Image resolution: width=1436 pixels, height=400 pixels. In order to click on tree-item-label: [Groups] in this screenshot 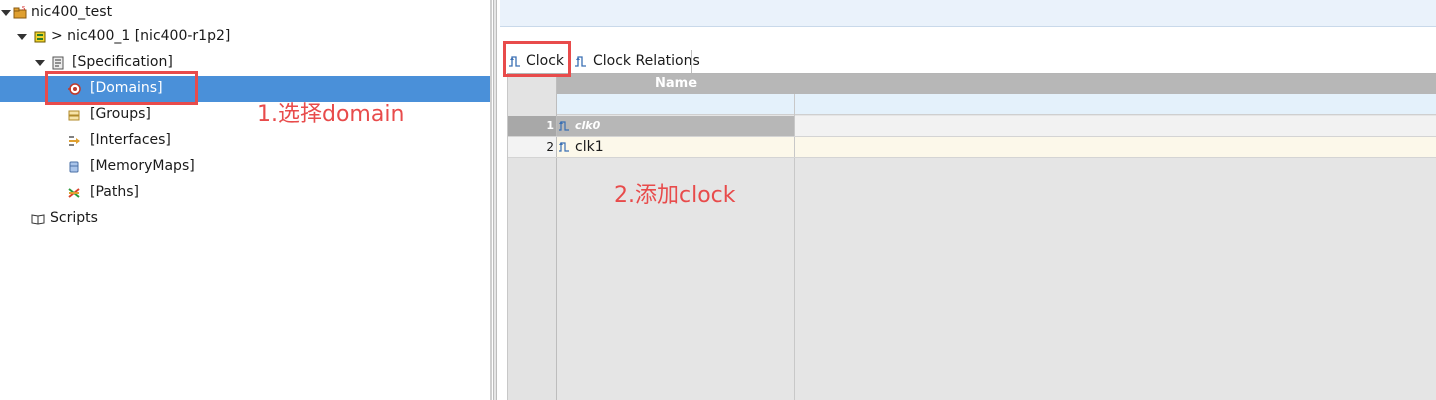, I will do `click(120, 114)`.